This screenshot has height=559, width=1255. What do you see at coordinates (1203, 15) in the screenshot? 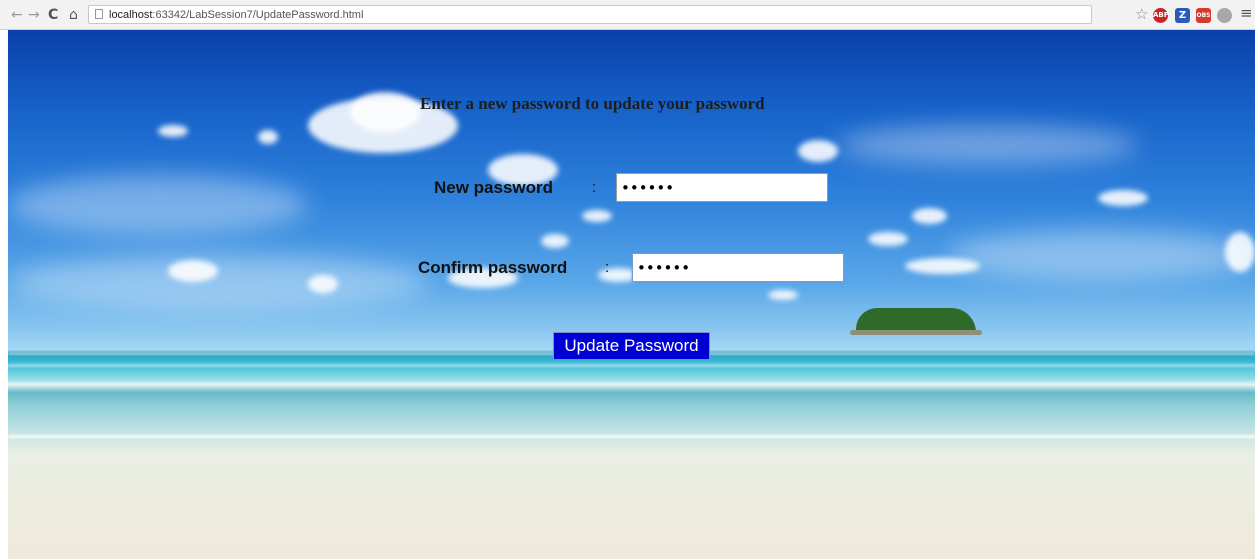
I see `extension-icon: OBS` at bounding box center [1203, 15].